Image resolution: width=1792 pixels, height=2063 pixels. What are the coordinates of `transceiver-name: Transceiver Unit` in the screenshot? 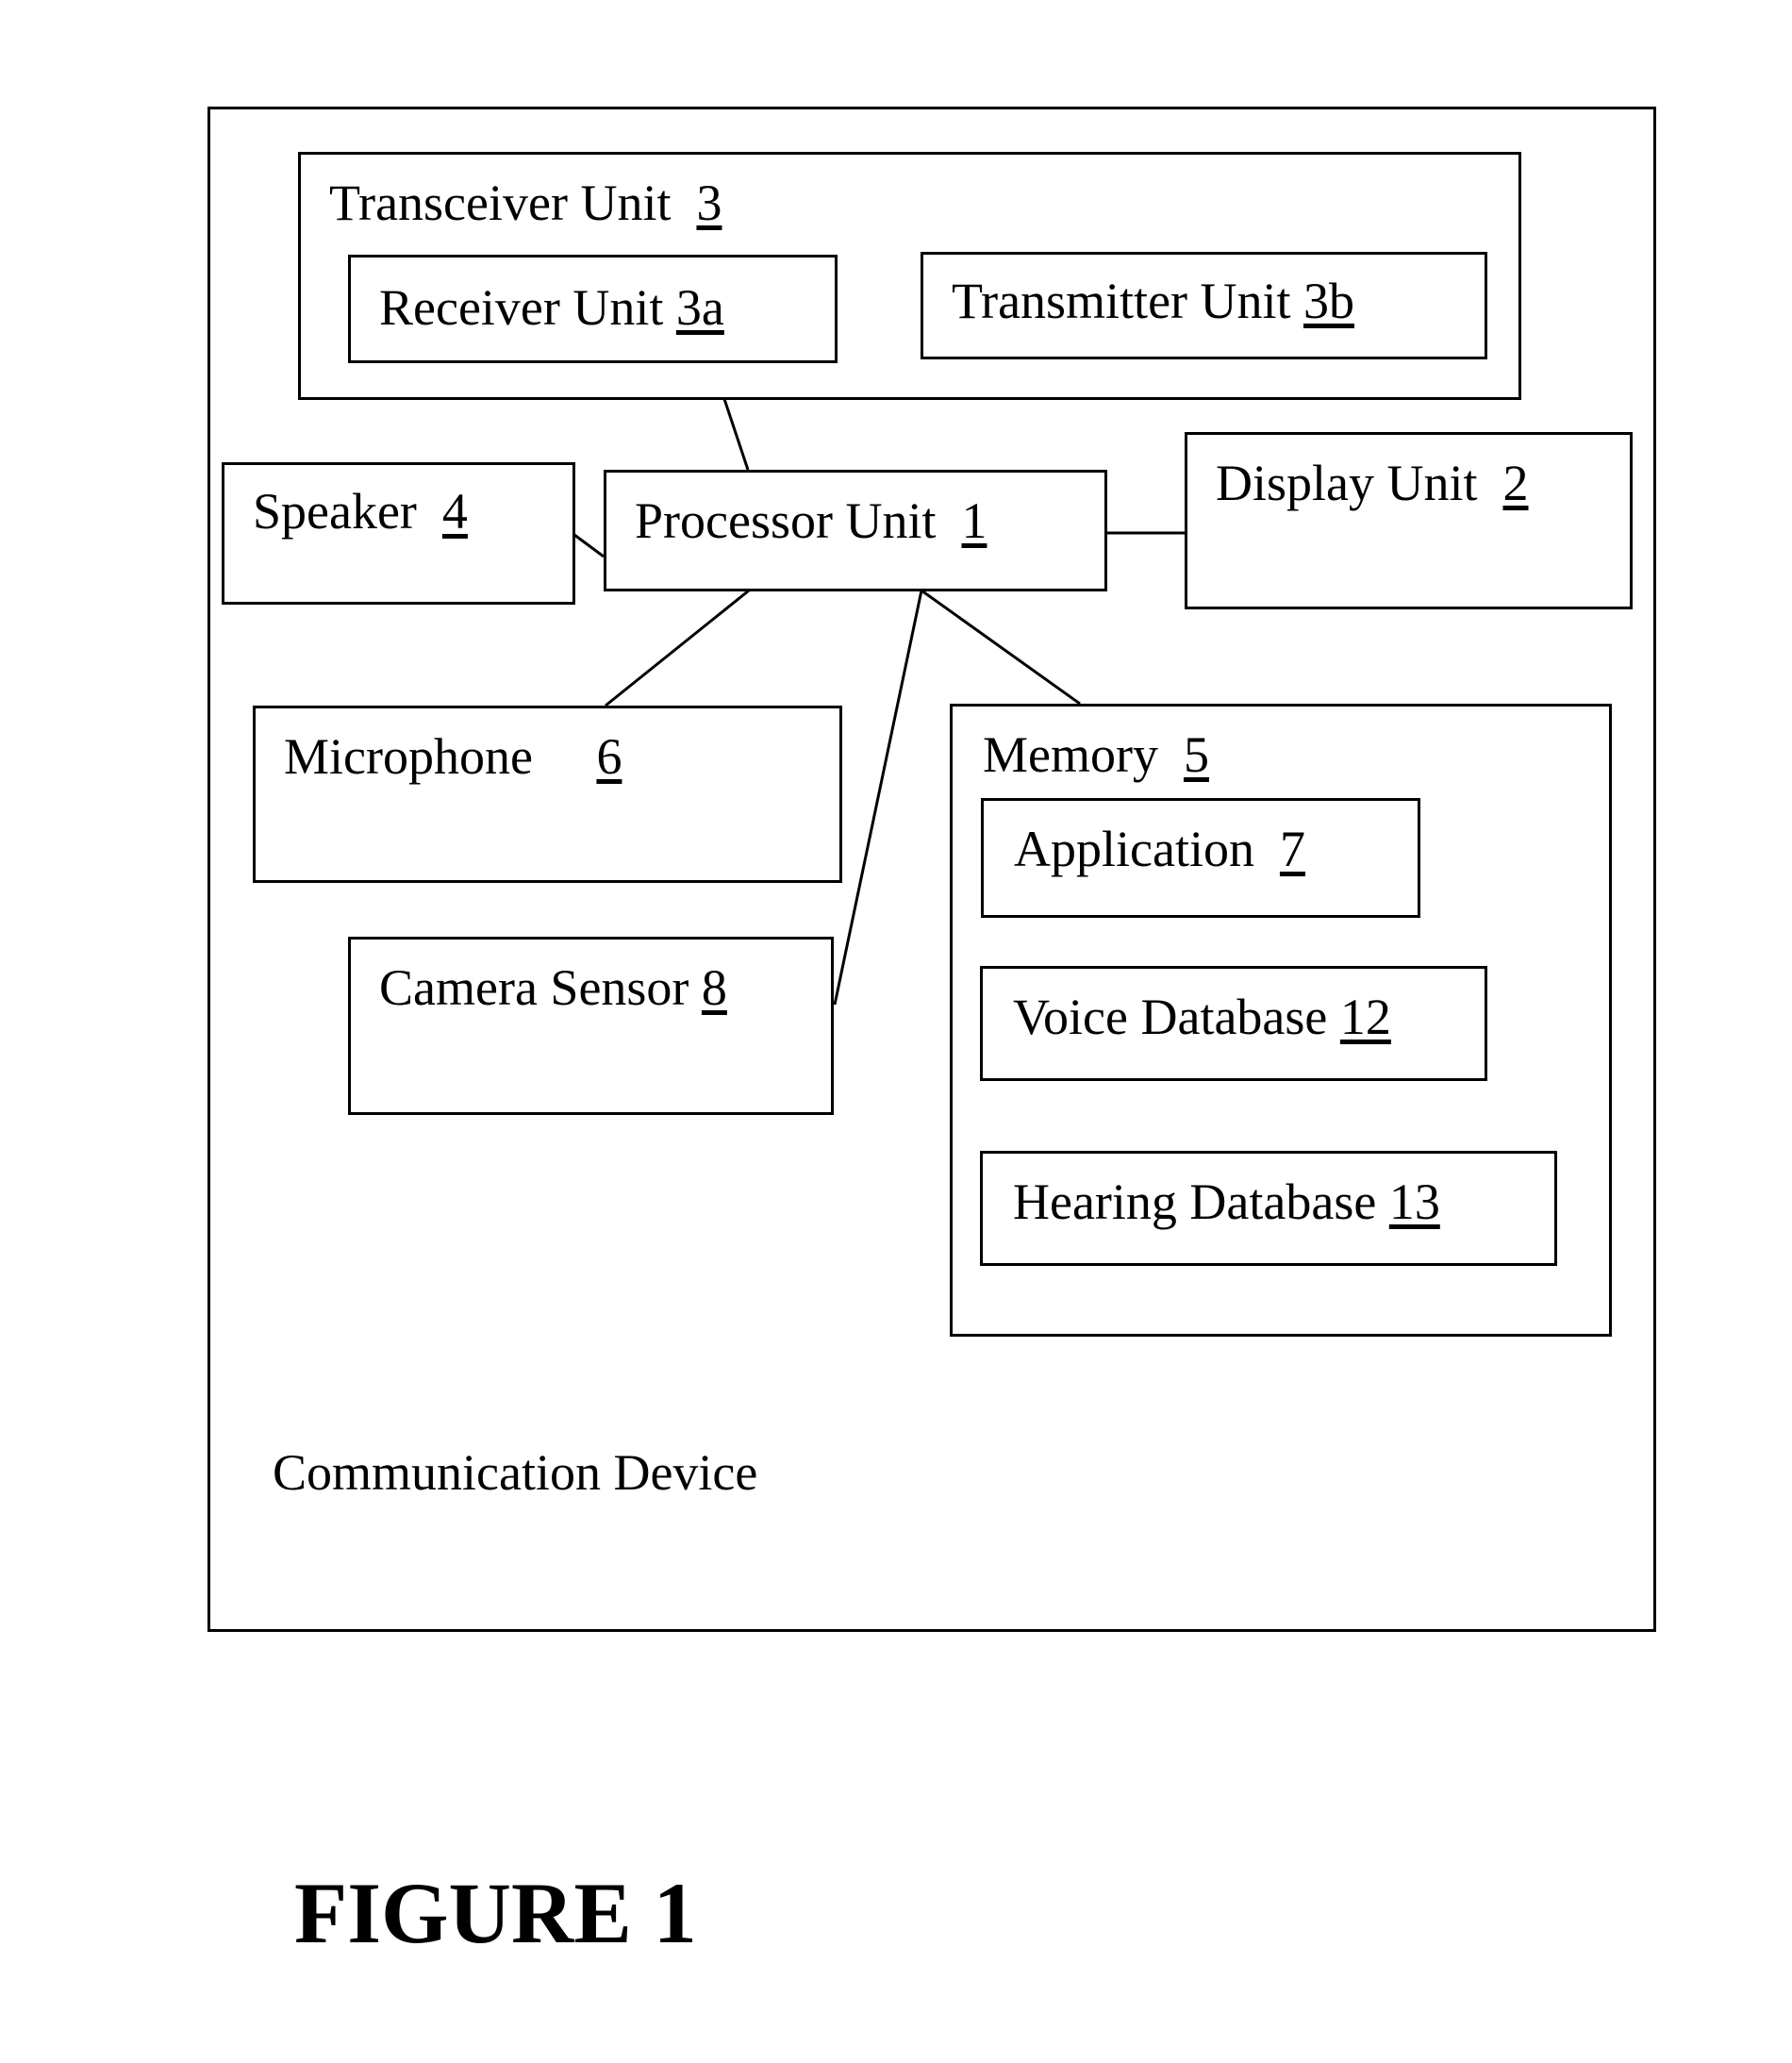 It's located at (500, 203).